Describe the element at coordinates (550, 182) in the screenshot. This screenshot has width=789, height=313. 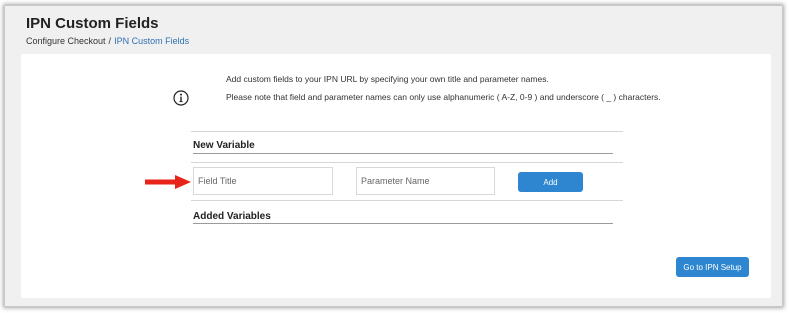
I see `add-button: Add` at that location.